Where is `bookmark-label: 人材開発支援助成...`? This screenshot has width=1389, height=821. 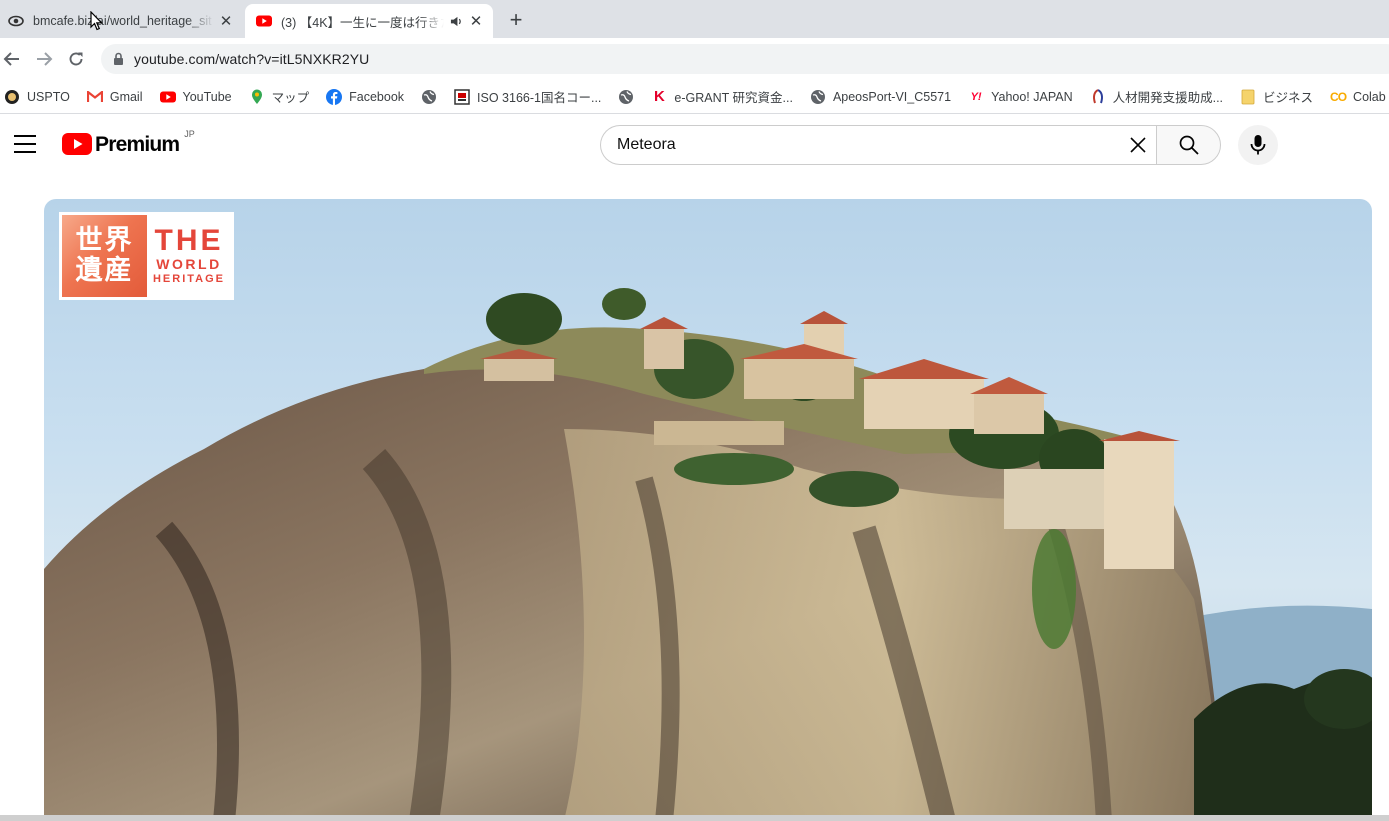
bookmark-label: 人材開発支援助成... is located at coordinates (1168, 98).